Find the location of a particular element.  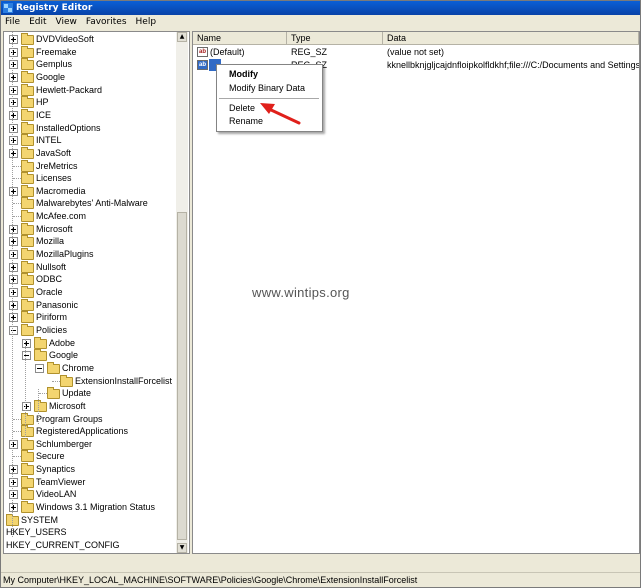

tree-item: Gemplus is located at coordinates (90, 64).